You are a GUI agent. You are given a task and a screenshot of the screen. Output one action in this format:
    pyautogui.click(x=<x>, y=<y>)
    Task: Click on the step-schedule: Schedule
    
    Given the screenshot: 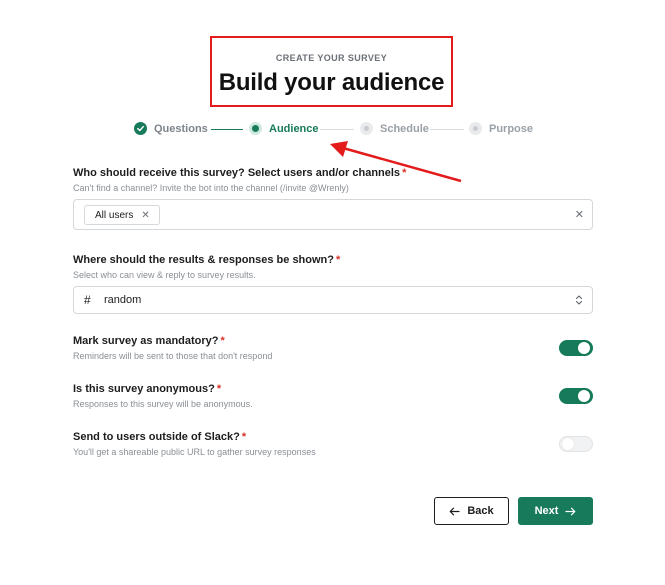 What is the action you would take?
    pyautogui.click(x=394, y=128)
    